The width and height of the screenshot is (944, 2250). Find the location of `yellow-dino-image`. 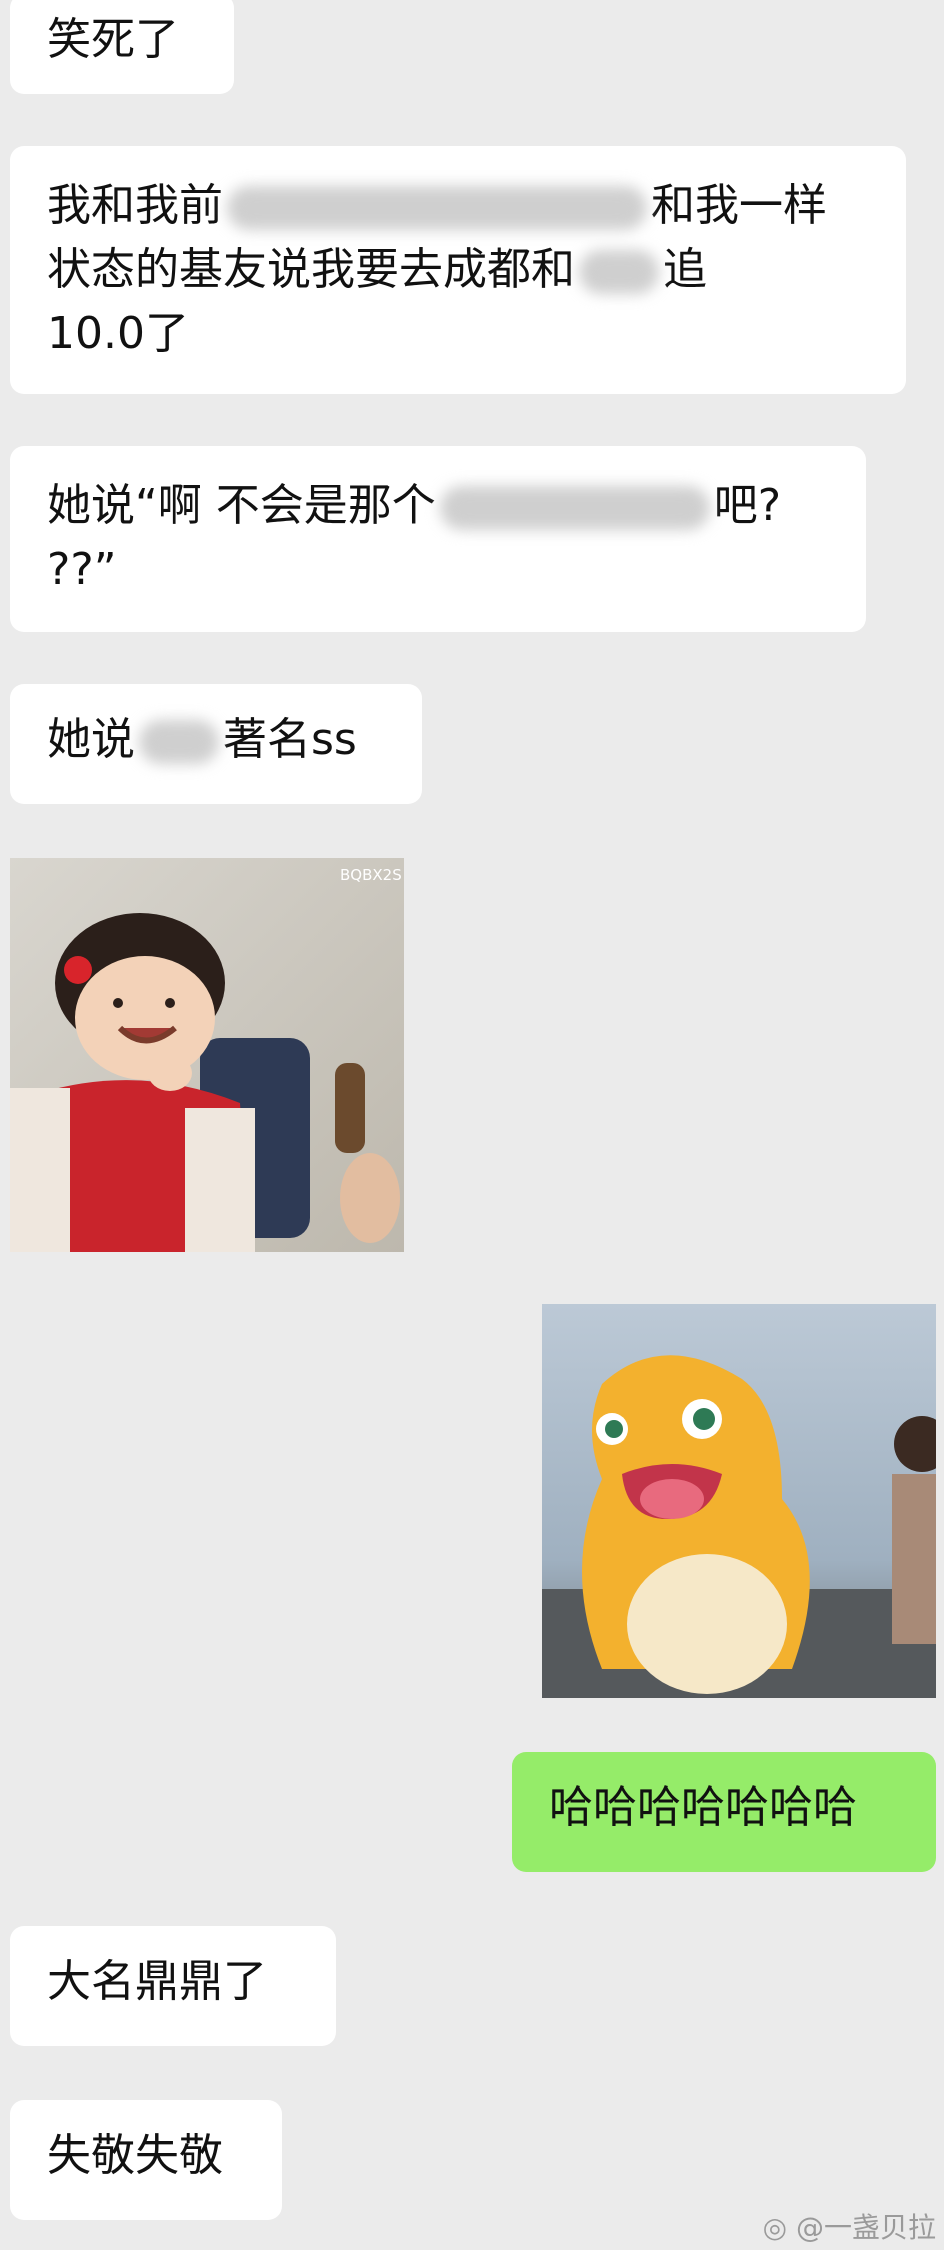

yellow-dino-image is located at coordinates (739, 1501).